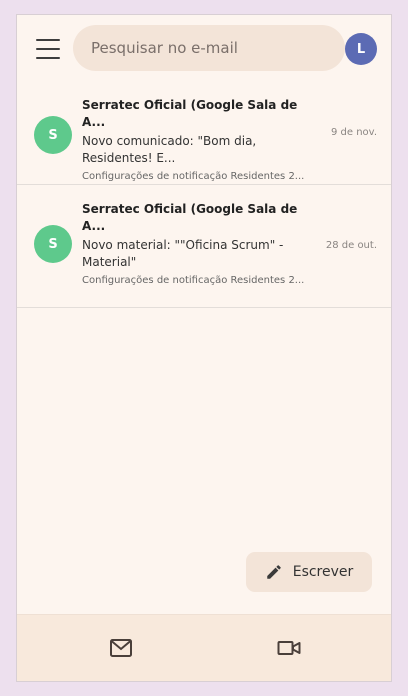 The width and height of the screenshot is (408, 696). What do you see at coordinates (121, 648) in the screenshot?
I see `mail-icon` at bounding box center [121, 648].